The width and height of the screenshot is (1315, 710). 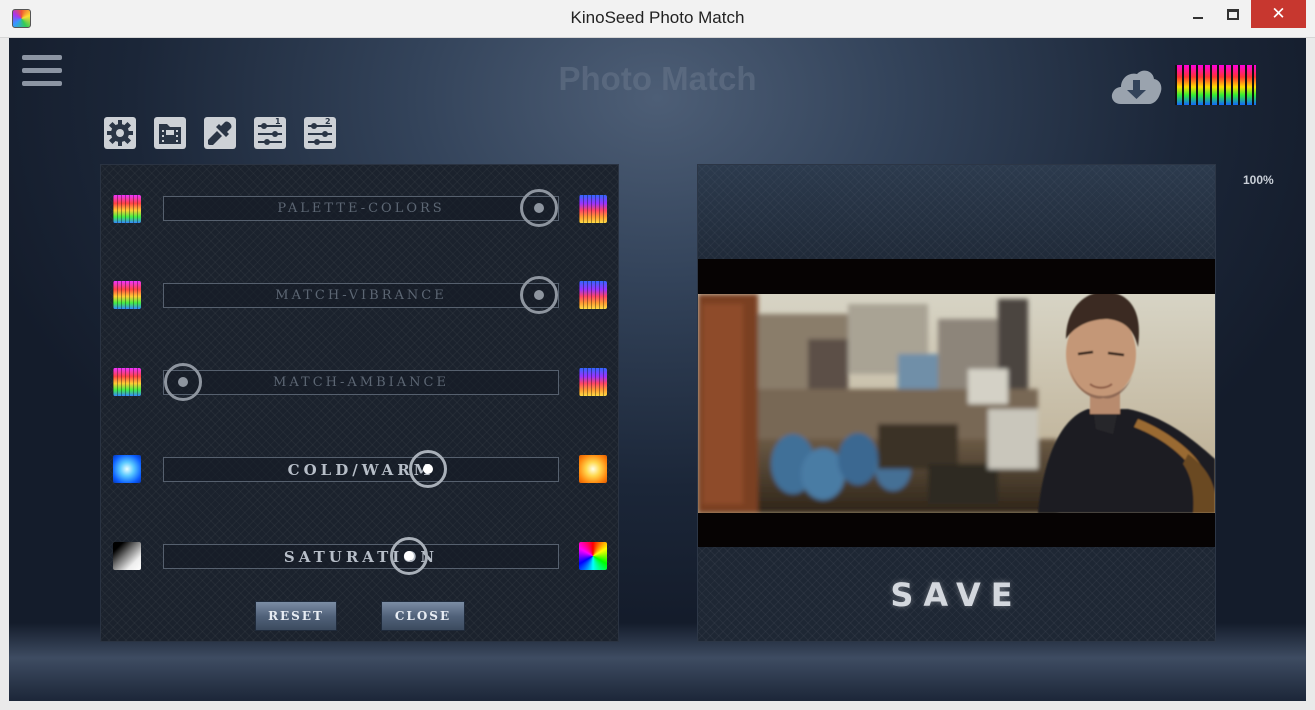 I want to click on close-button: CLOSE, so click(x=423, y=616).